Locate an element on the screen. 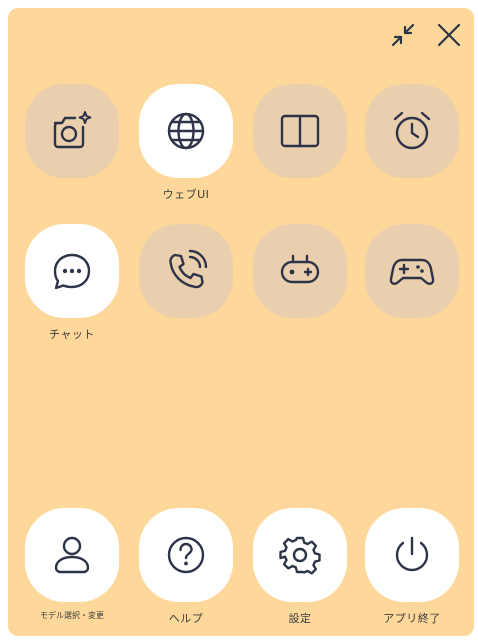 The image size is (478, 640). settings-tile is located at coordinates (300, 555).